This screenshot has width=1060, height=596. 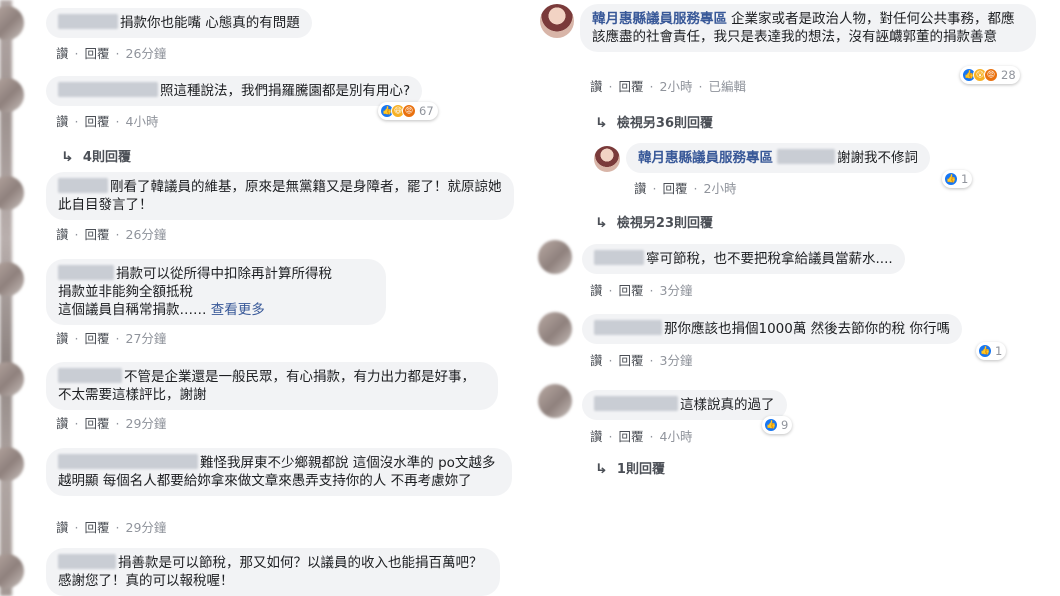 I want to click on edited-label: 已編輯, so click(x=727, y=86).